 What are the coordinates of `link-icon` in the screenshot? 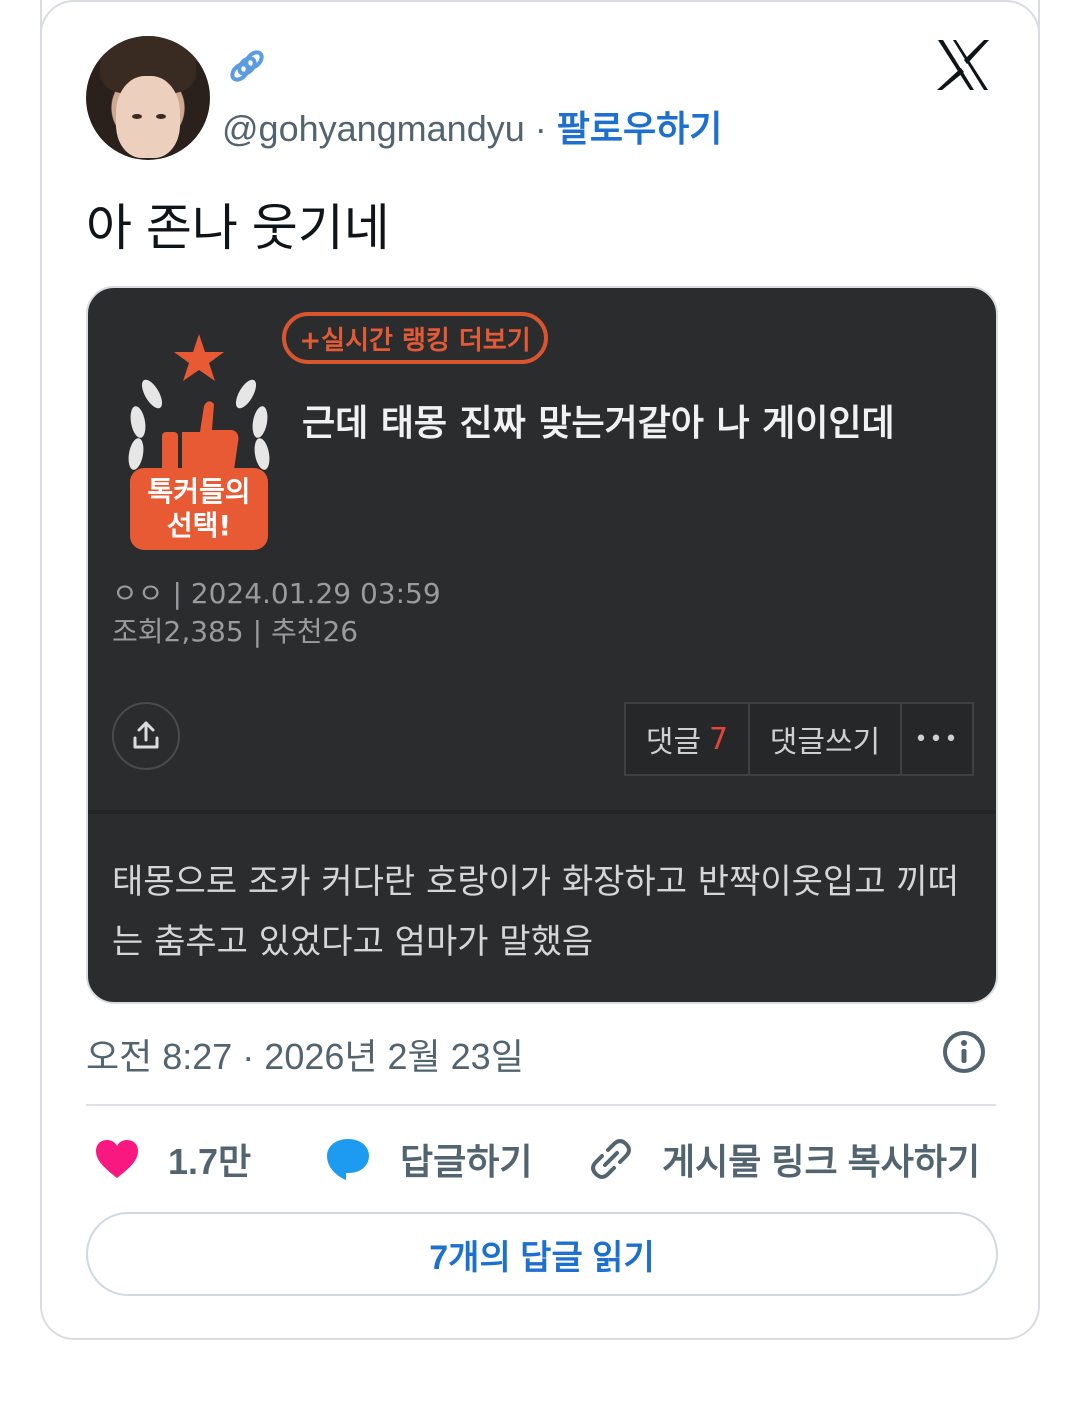 It's located at (611, 1159).